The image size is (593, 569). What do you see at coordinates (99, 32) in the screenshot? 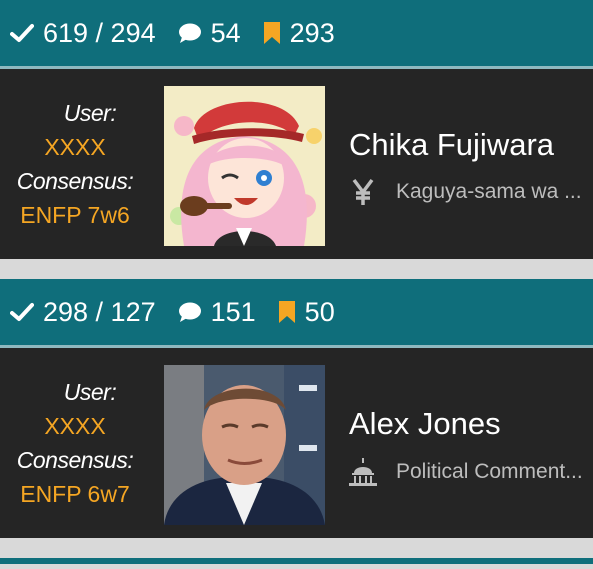
I see `votes-count: 619 / 294` at bounding box center [99, 32].